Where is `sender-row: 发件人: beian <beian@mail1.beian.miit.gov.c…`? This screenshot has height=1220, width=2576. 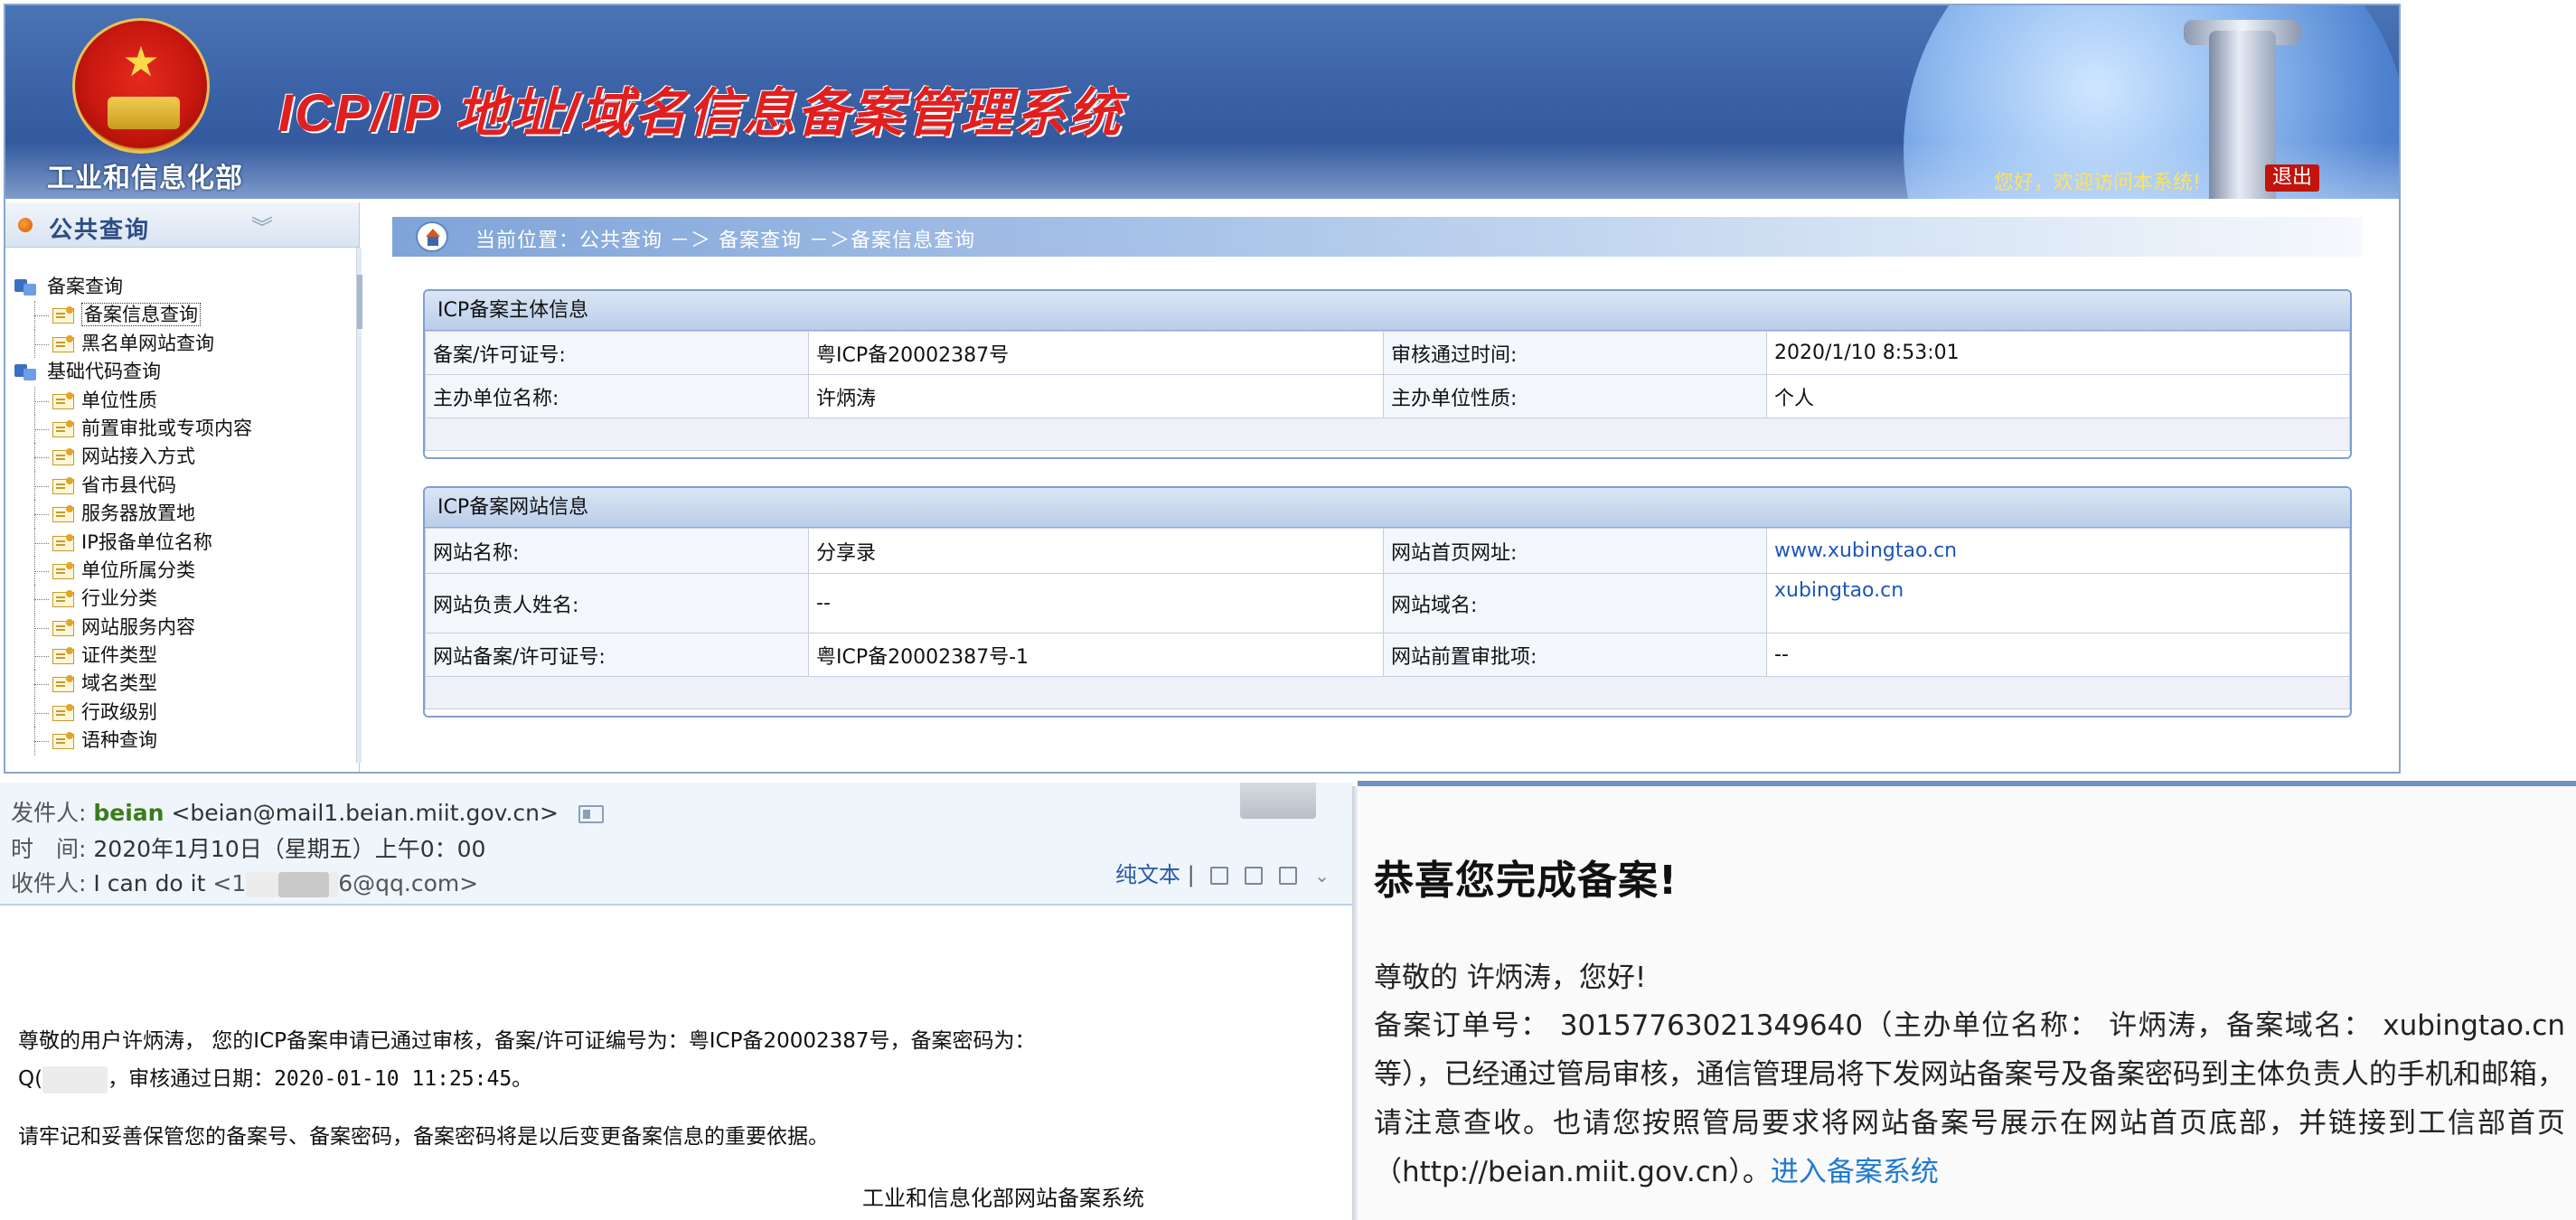
sender-row: 发件人: beian <beian@mail1.beian.miit.gov.c… is located at coordinates (308, 811).